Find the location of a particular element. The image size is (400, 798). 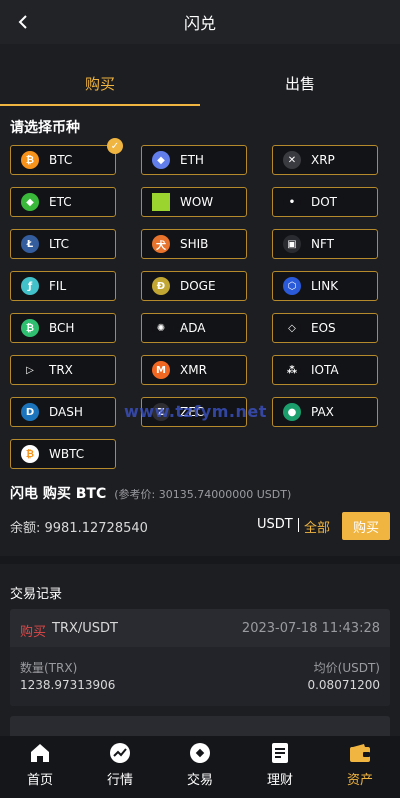

balance-row: 余额: 9981.12728540 USDT 全部 购买 is located at coordinates (200, 526).